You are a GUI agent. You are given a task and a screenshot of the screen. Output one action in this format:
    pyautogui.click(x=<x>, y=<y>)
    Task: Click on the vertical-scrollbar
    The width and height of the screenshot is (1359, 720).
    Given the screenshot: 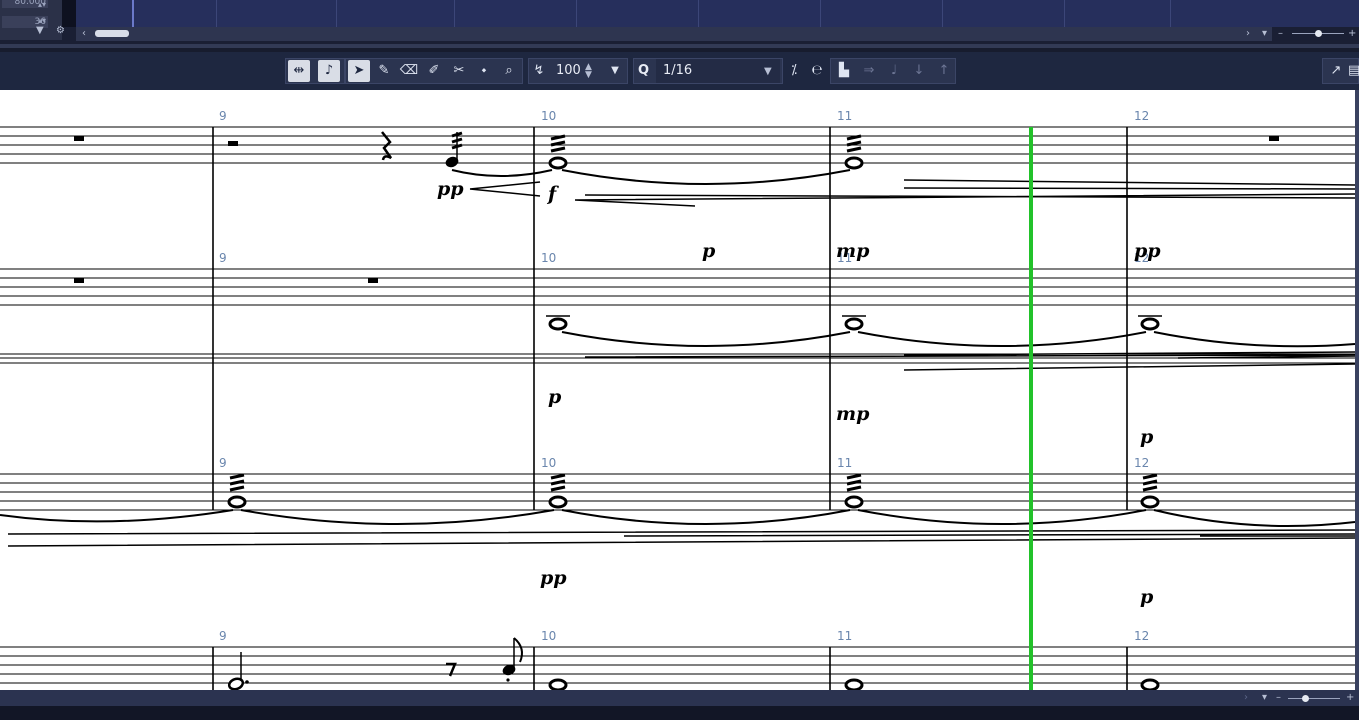 What is the action you would take?
    pyautogui.click(x=1357, y=390)
    